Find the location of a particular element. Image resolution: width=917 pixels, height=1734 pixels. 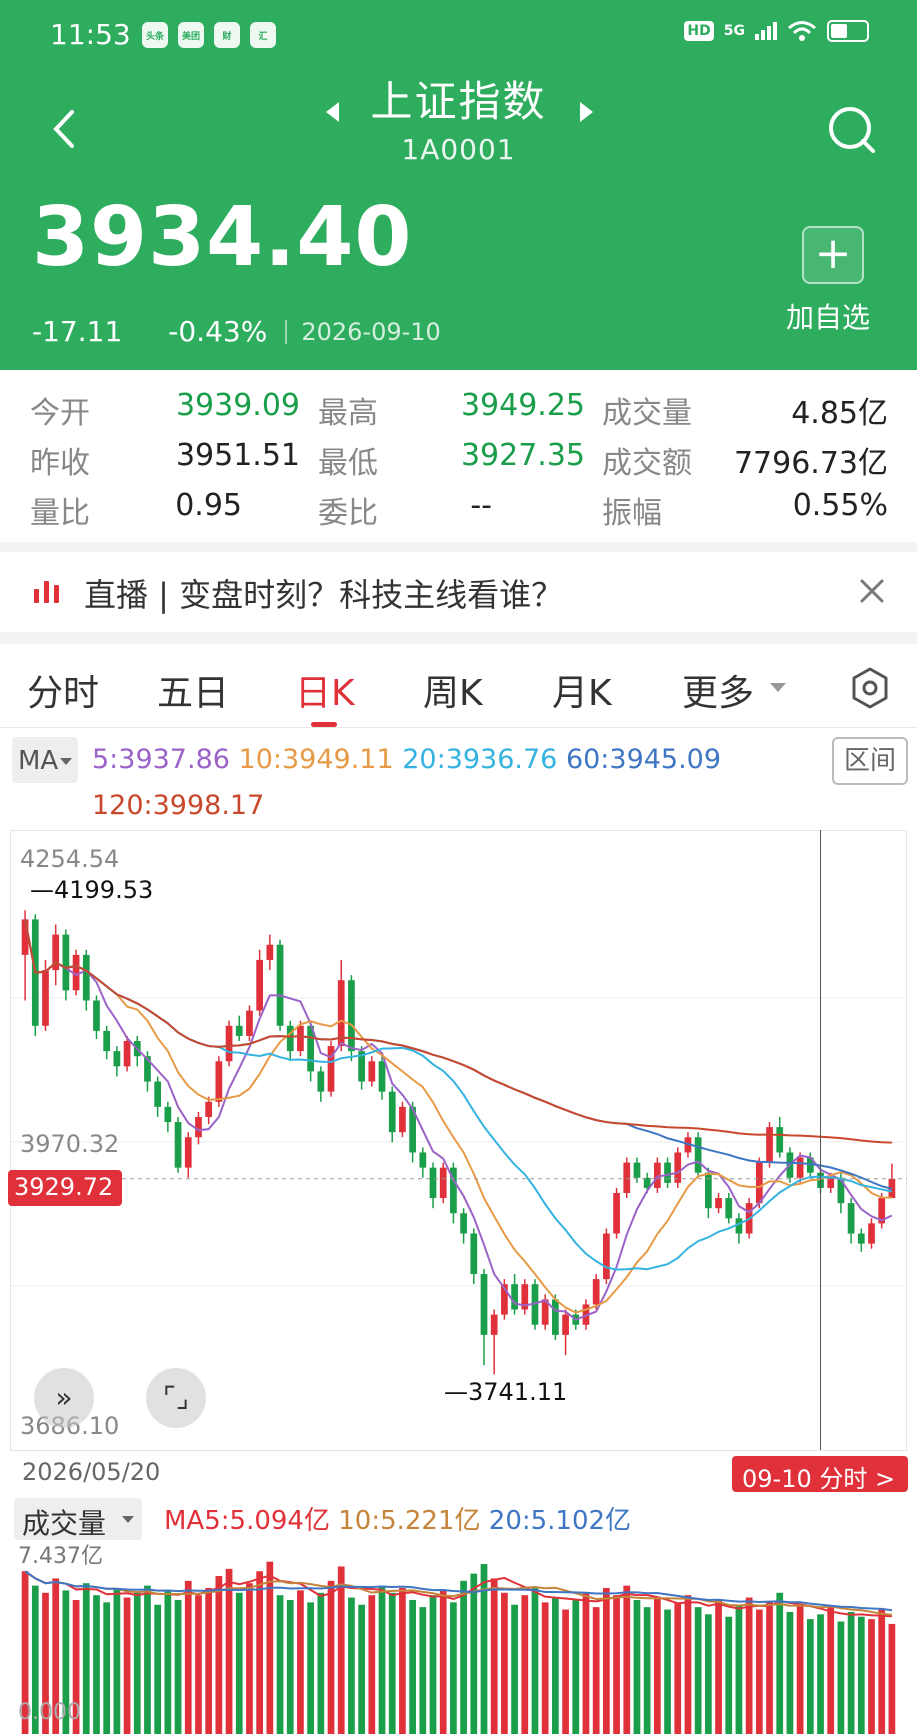

add-favorite-label: 加自选 is located at coordinates (828, 316).